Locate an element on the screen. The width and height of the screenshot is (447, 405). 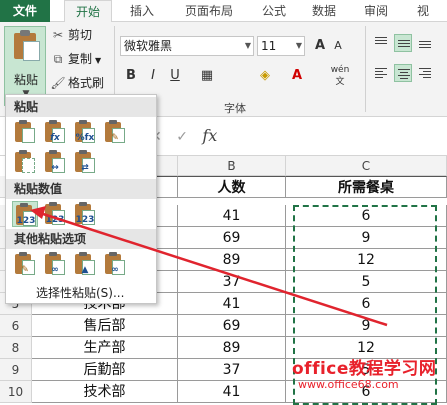
ribbon-tabs: 文件 开始 插入 页面布局 公式 数据 审阅 视 is located at coordinates (223, 11).